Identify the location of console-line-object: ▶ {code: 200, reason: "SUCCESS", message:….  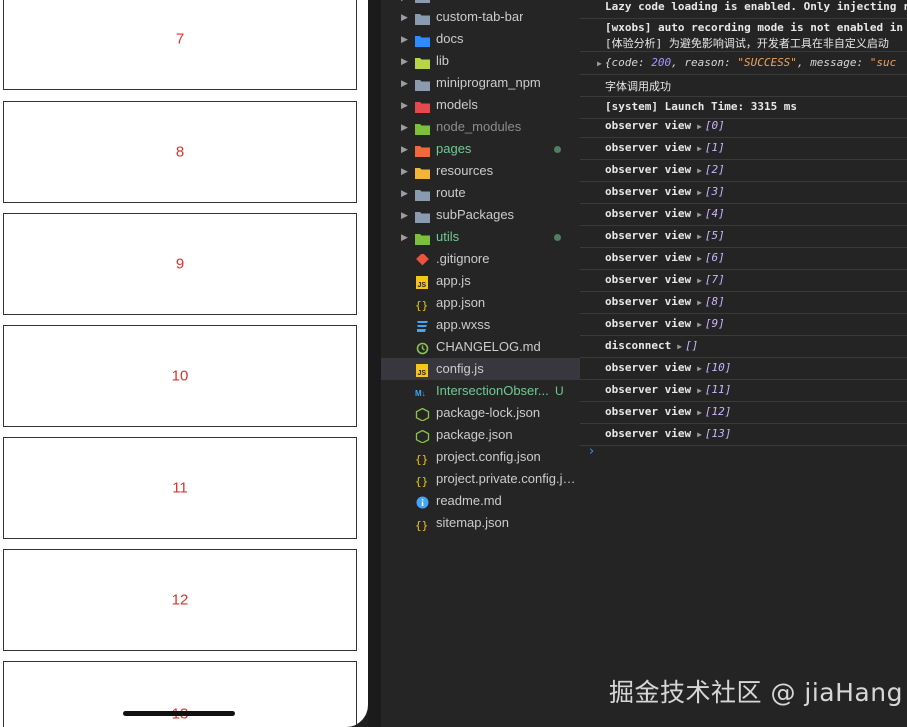
(743, 63).